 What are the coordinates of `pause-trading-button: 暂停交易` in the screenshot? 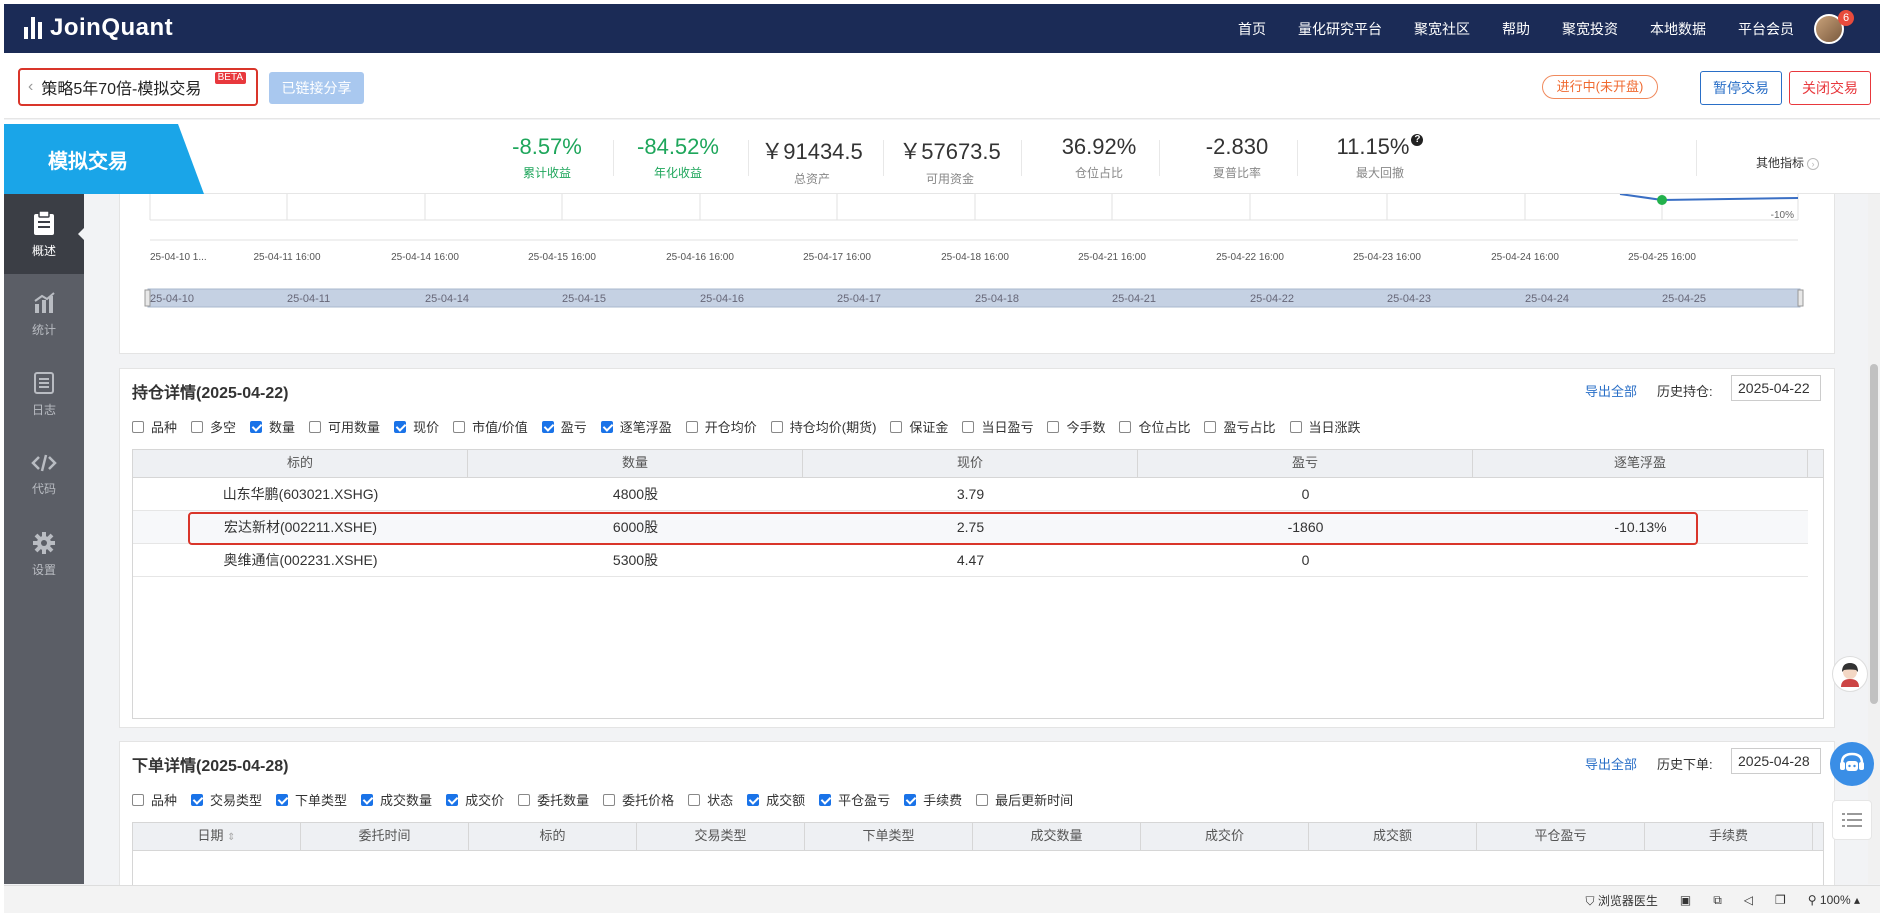 It's located at (1741, 88).